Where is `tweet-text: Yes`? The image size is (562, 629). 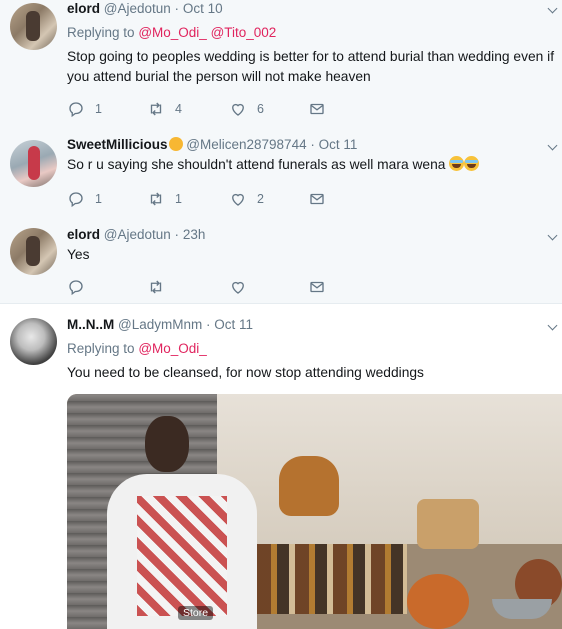 tweet-text: Yes is located at coordinates (78, 254).